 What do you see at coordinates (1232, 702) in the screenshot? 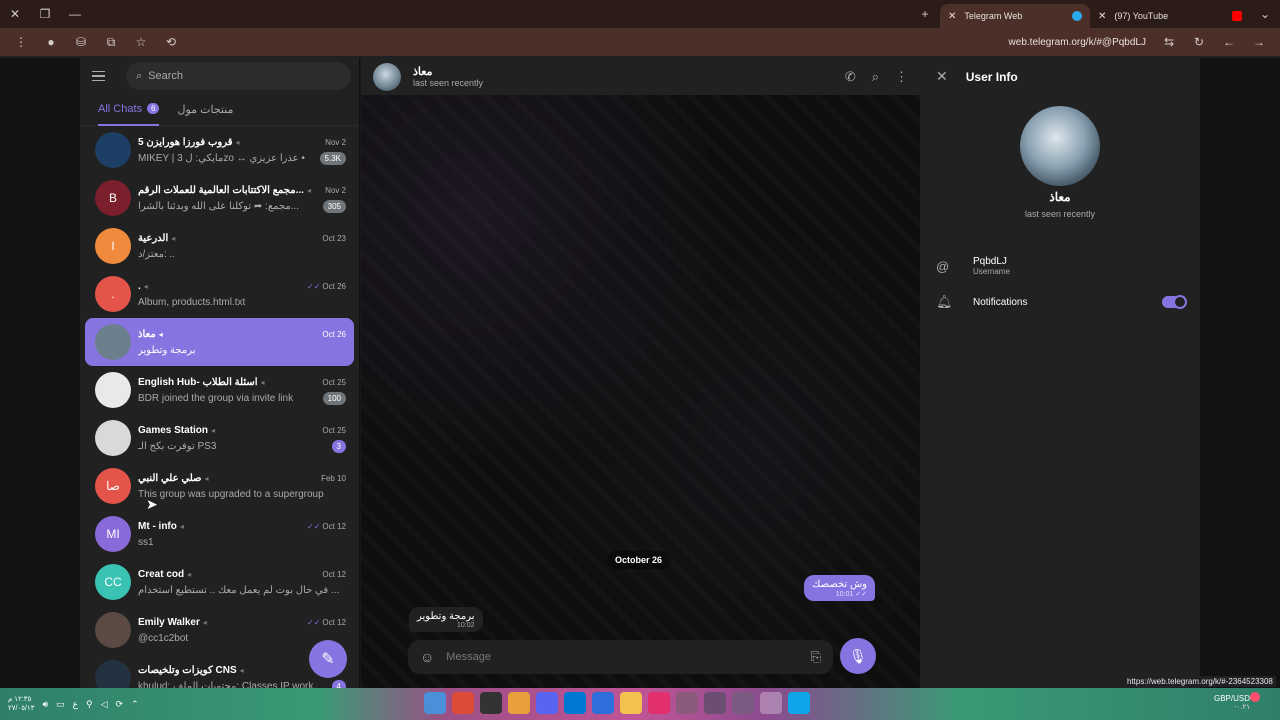
I see `stock-widget: GBP/USD -٠.٢١` at bounding box center [1232, 702].